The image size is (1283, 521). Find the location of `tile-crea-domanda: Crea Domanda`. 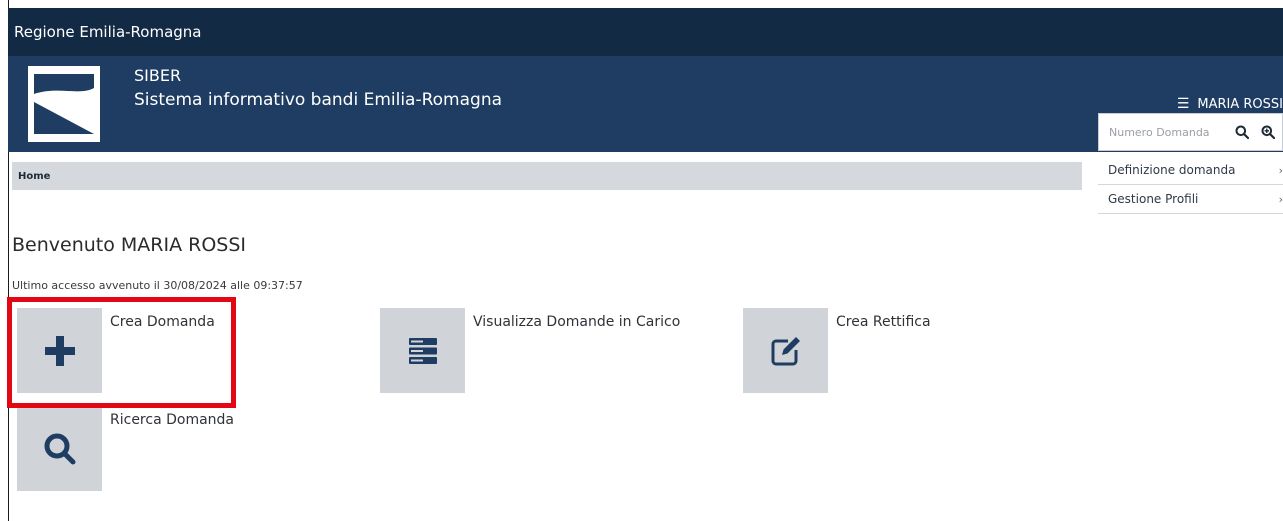

tile-crea-domanda: Crea Domanda is located at coordinates (116, 350).